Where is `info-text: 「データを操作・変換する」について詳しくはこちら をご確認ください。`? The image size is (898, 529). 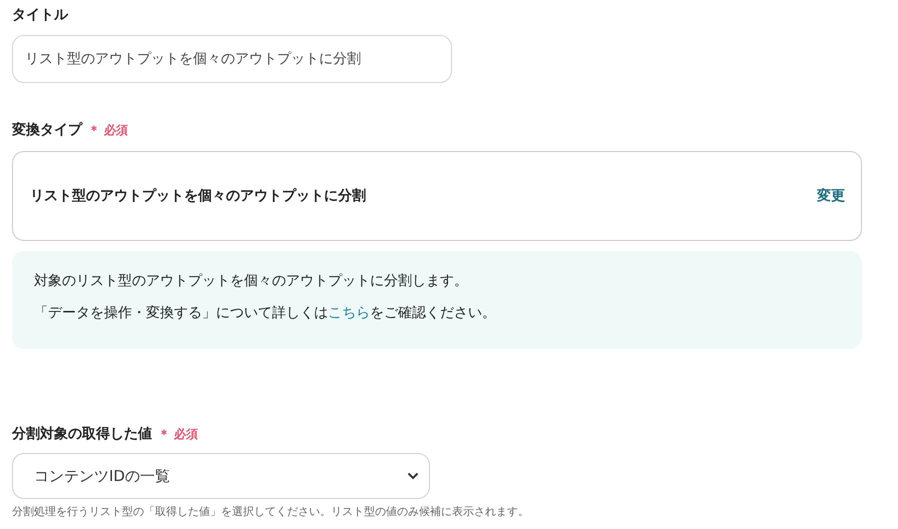
info-text: 「データを操作・変換する」について詳しくはこちら をご確認ください。 is located at coordinates (265, 313).